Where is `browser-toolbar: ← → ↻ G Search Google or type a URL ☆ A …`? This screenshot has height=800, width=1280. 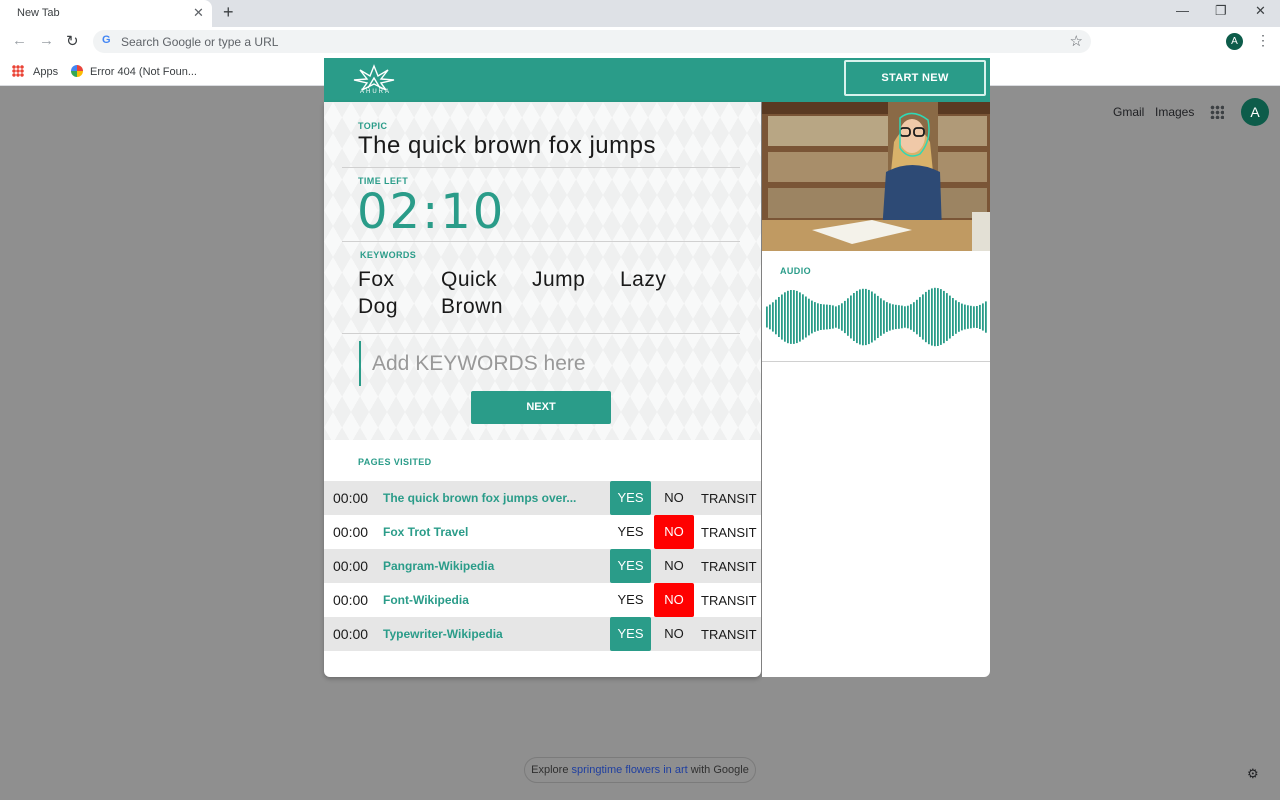 browser-toolbar: ← → ↻ G Search Google or type a URL ☆ A … is located at coordinates (640, 41).